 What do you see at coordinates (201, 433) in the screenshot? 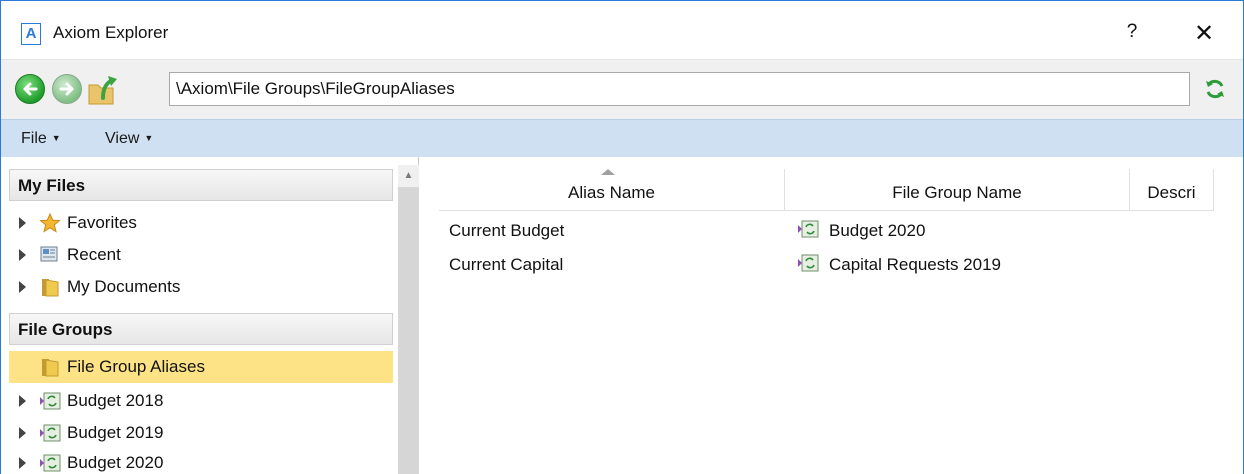
I see `tree-item-budget-2019: Budget 2019` at bounding box center [201, 433].